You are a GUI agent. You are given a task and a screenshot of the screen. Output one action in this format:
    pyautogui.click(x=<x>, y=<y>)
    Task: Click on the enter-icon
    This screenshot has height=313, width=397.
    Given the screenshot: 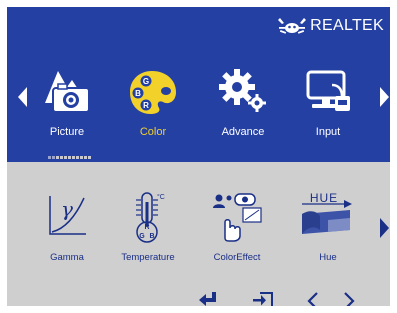 What is the action you would take?
    pyautogui.click(x=209, y=298)
    